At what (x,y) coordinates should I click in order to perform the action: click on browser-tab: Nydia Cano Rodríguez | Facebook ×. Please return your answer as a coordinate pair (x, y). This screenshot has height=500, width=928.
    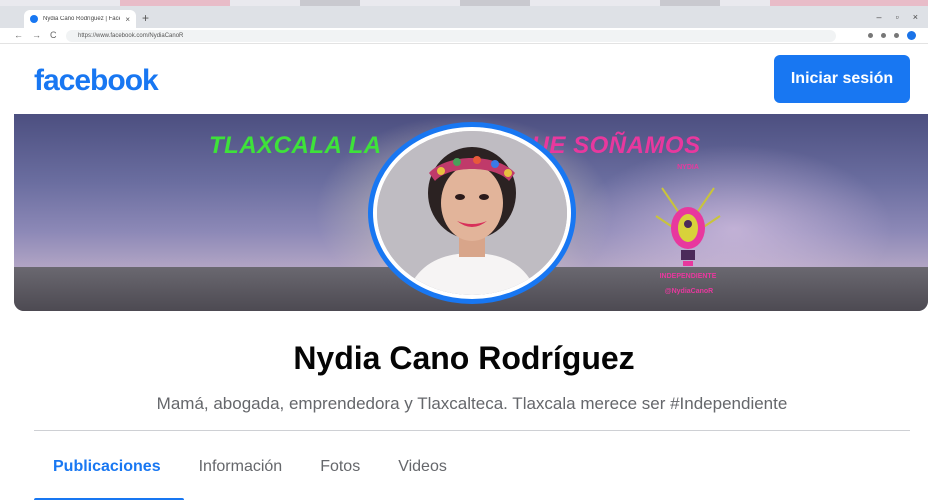
    Looking at the image, I should click on (80, 19).